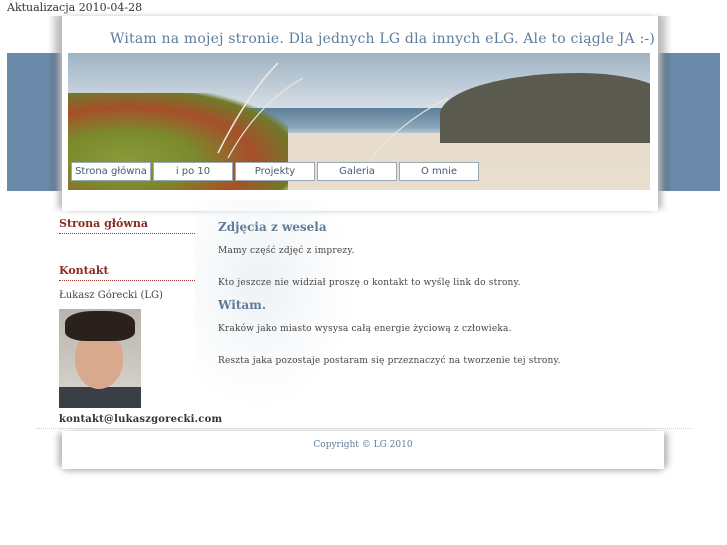 This screenshot has height=545, width=727. Describe the element at coordinates (127, 272) in the screenshot. I see `sidebar-contact-heading: Kontakt` at that location.